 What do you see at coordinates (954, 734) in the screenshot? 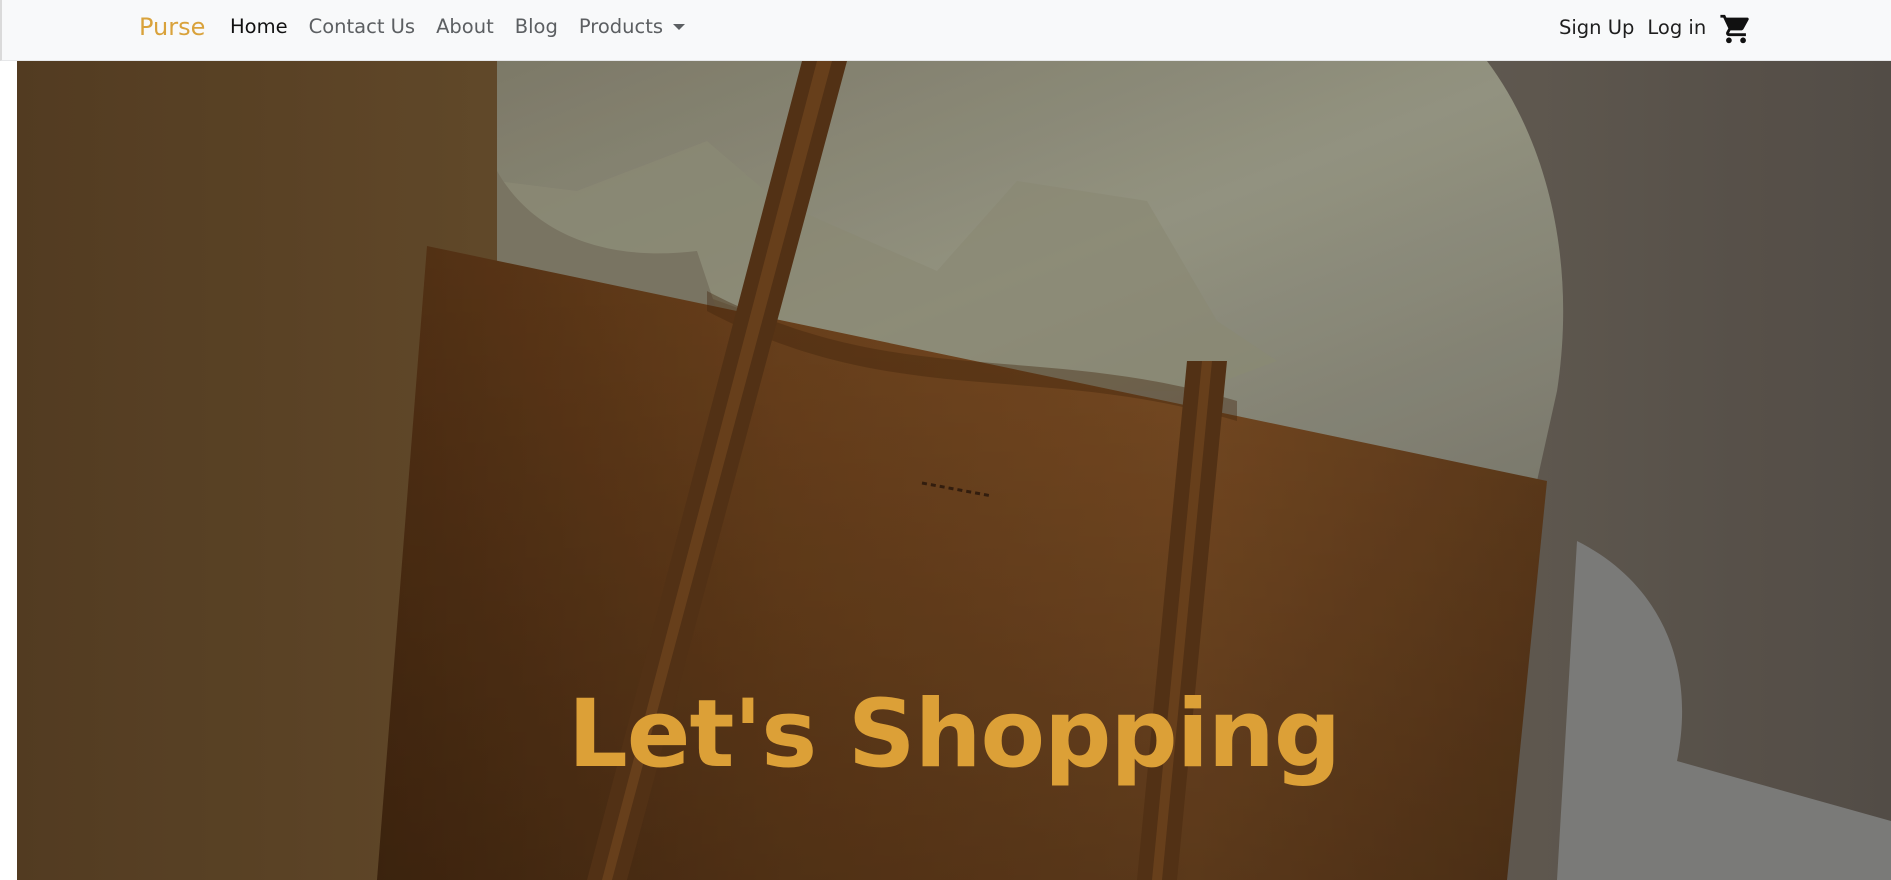
I see `hero-title: Let's Shopping` at bounding box center [954, 734].